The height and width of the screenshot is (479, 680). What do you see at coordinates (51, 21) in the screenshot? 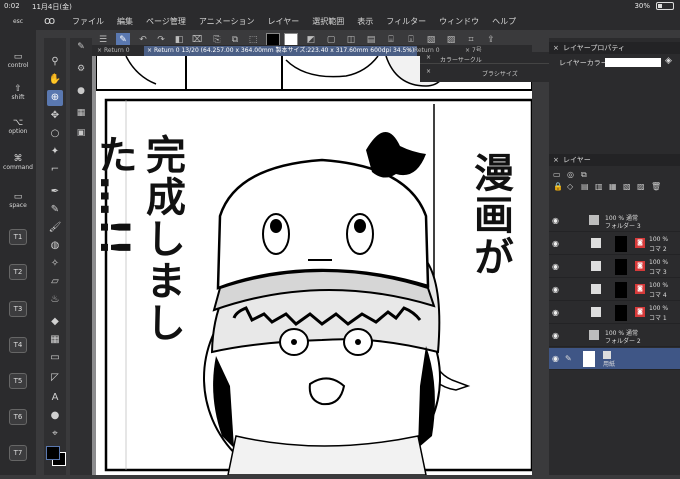
I see `app-logo-icon: ꝏ` at bounding box center [51, 21].